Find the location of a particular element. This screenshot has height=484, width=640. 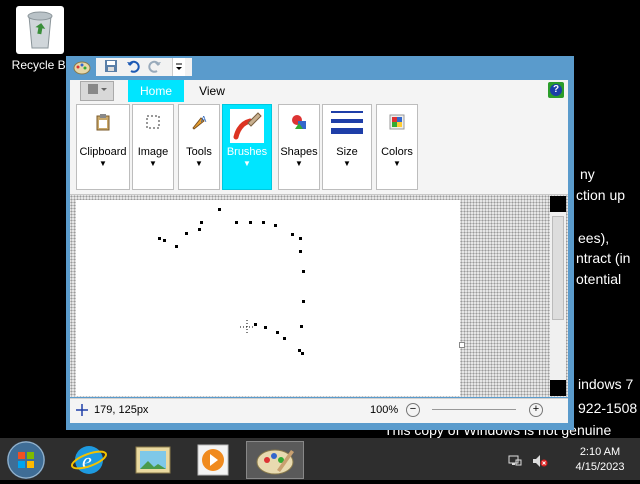

volume-muted-icon is located at coordinates (540, 462).